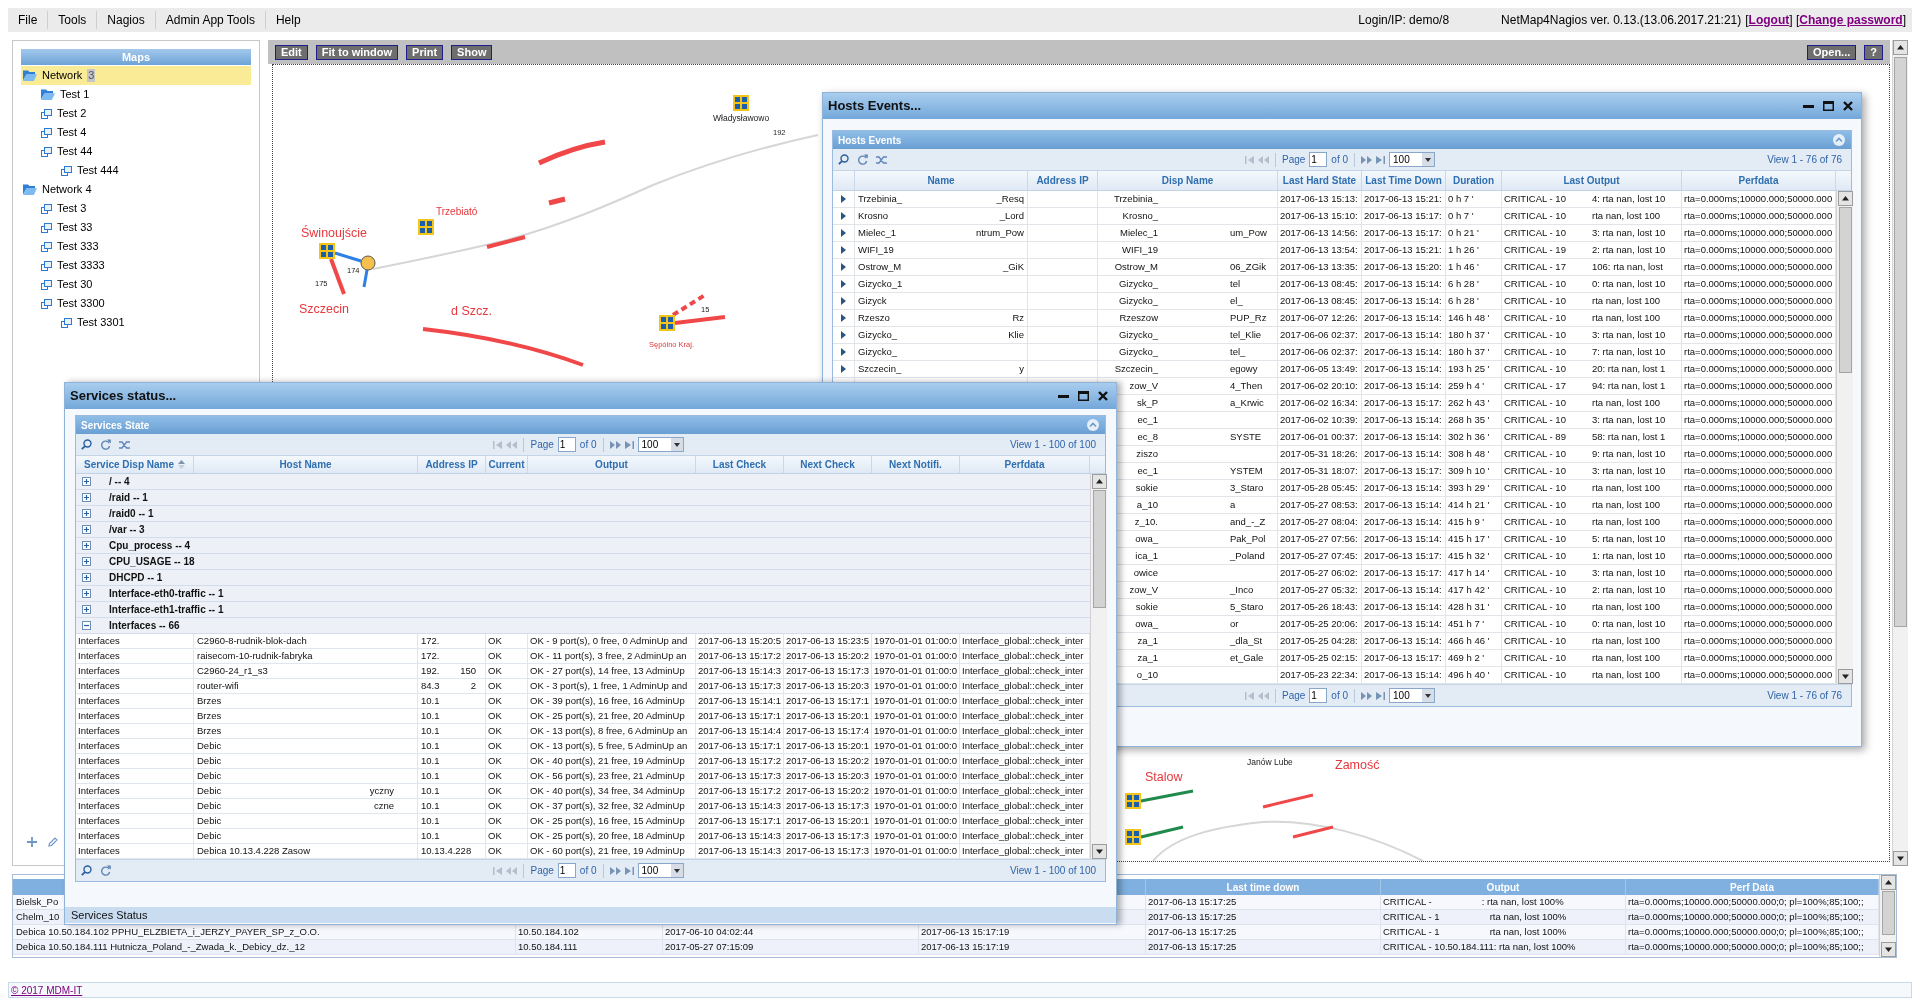 The image size is (1920, 1008). What do you see at coordinates (357, 52) in the screenshot?
I see `toolbar-button: Fit to window` at bounding box center [357, 52].